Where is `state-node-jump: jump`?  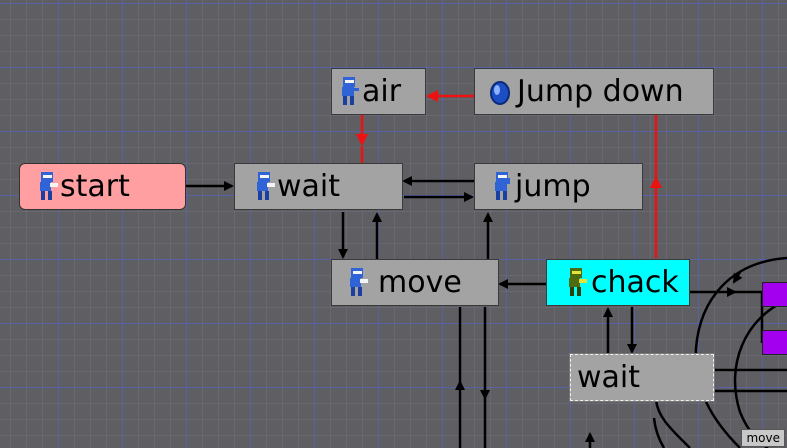
state-node-jump: jump is located at coordinates (558, 186).